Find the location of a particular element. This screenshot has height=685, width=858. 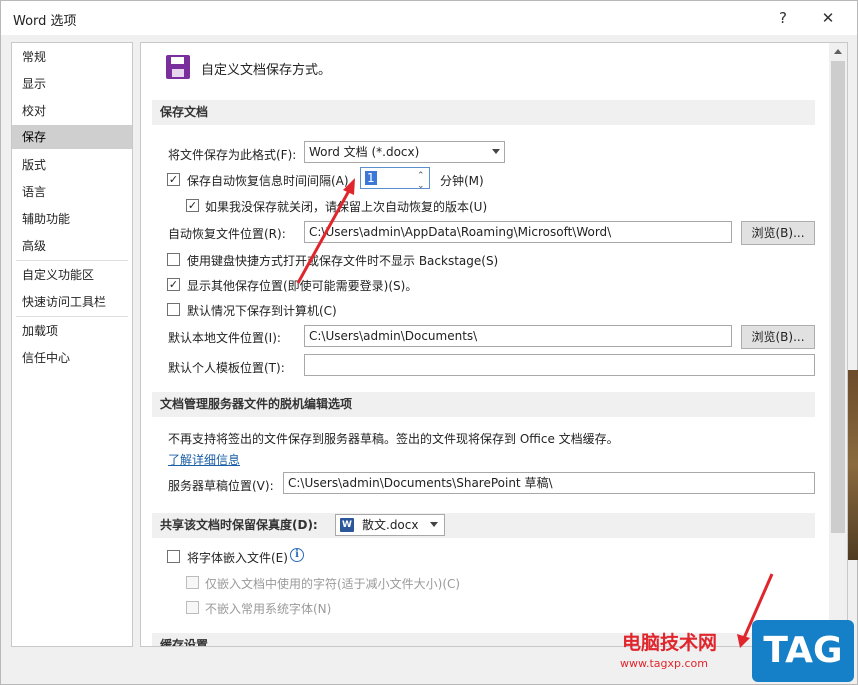

embed-used-chars-checkbox is located at coordinates (192, 582).